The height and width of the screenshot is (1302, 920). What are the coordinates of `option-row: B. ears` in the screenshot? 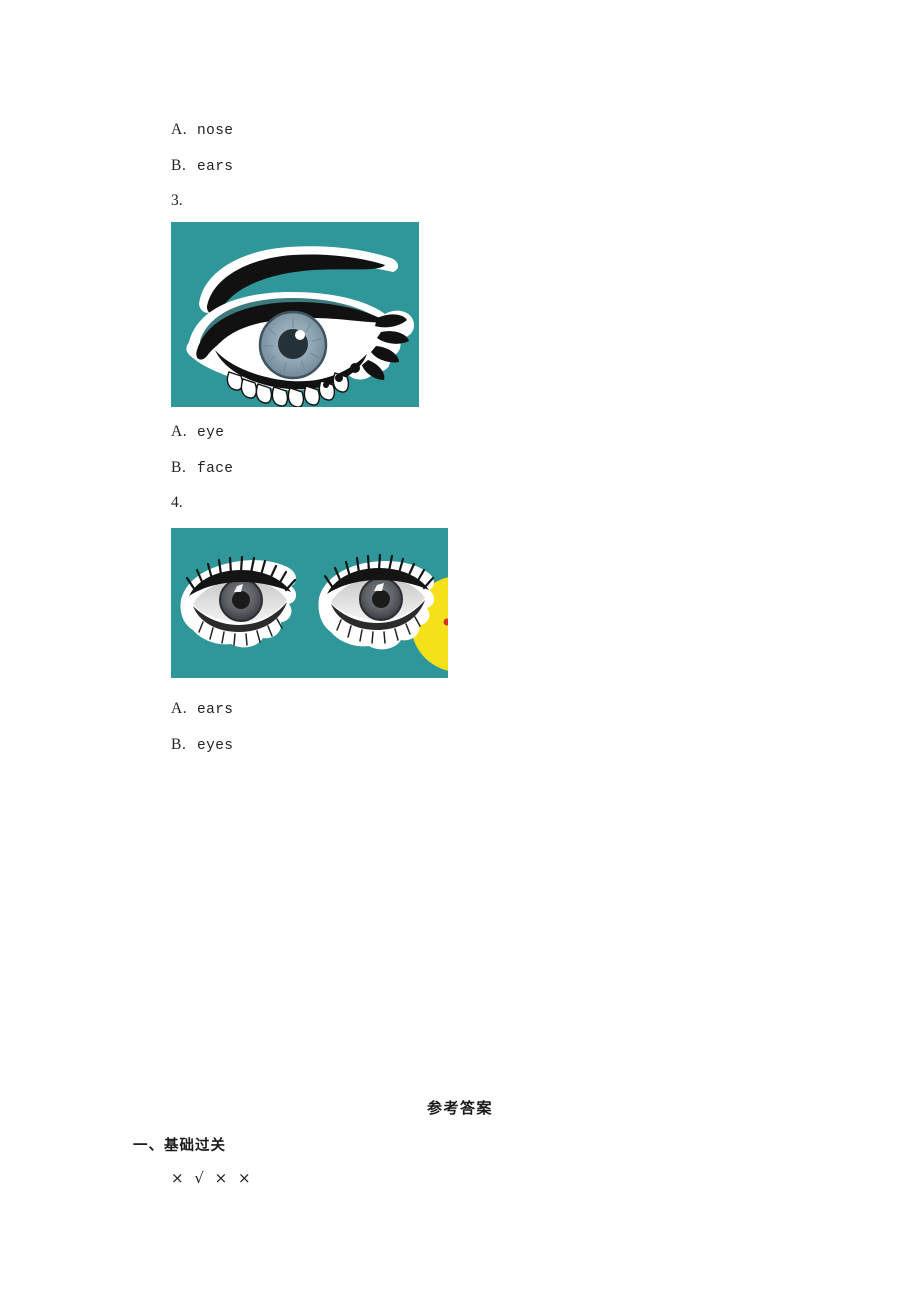 It's located at (202, 166).